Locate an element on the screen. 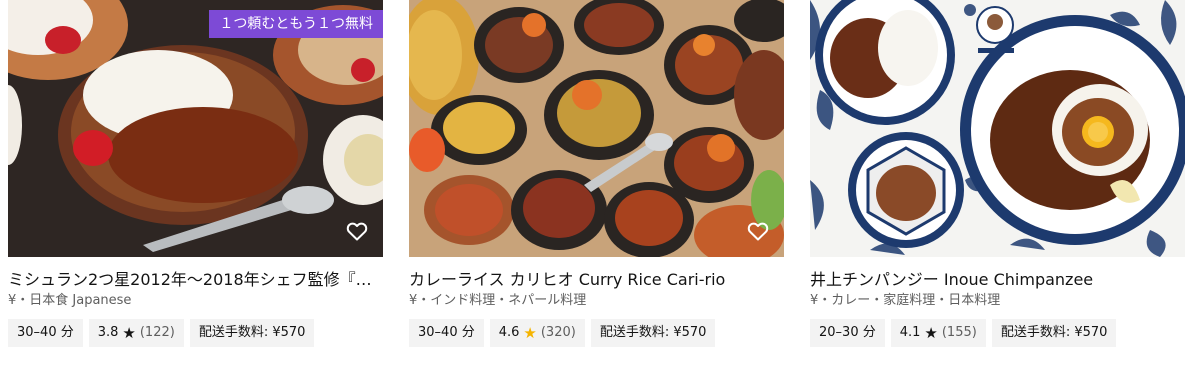 The width and height of the screenshot is (1200, 366). rating-value: 4.1 is located at coordinates (910, 332).